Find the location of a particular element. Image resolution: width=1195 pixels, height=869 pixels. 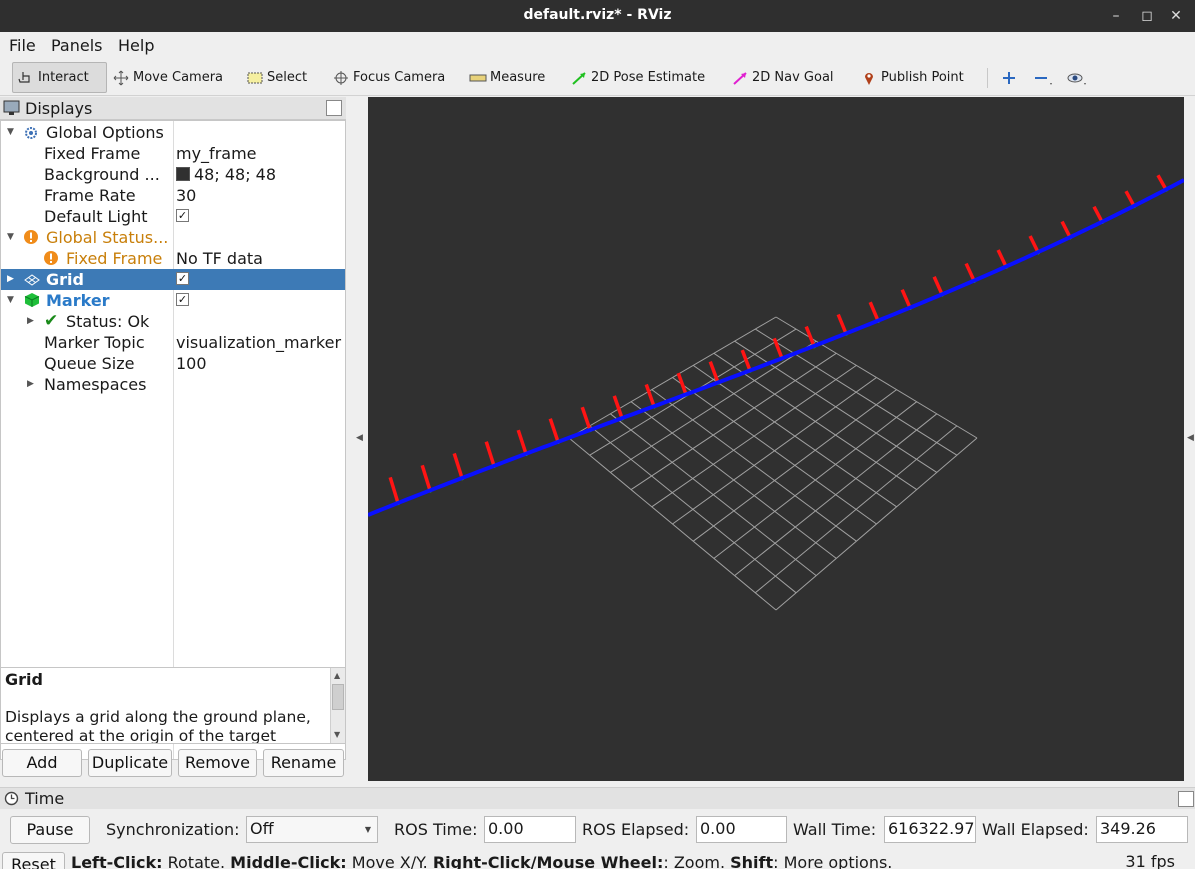

tree-row-marker-topic: Marker Topic visualization_marker is located at coordinates (173, 342).